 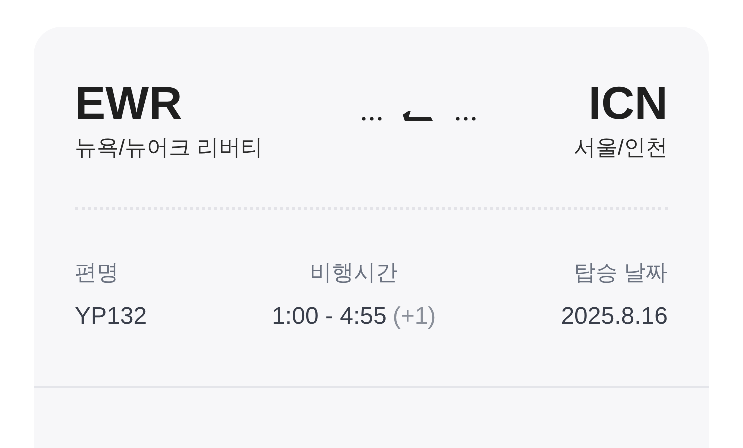 What do you see at coordinates (621, 273) in the screenshot?
I see `detail-label: 탑승 날짜` at bounding box center [621, 273].